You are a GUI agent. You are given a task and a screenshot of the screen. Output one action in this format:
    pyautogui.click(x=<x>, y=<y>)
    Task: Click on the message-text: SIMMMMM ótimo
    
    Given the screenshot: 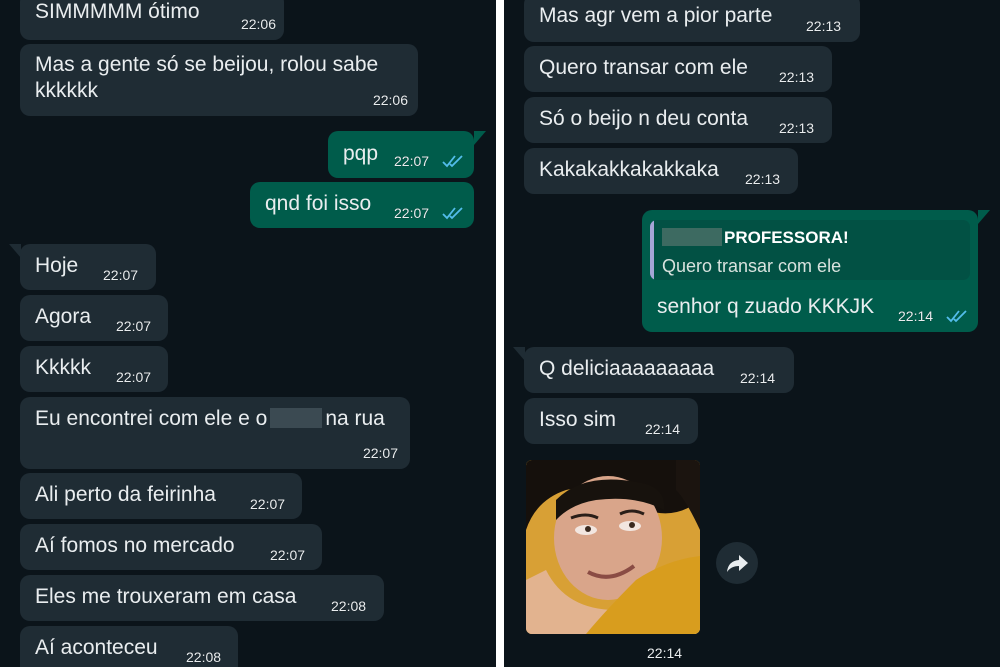 What is the action you would take?
    pyautogui.click(x=117, y=11)
    